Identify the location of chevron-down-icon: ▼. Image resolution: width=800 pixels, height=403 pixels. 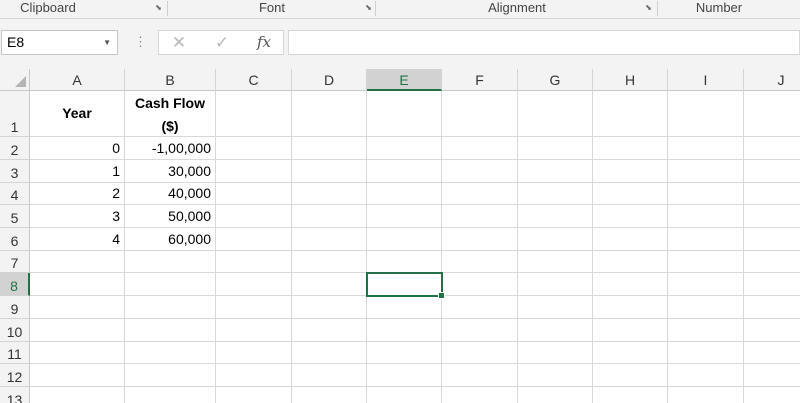
(107, 42).